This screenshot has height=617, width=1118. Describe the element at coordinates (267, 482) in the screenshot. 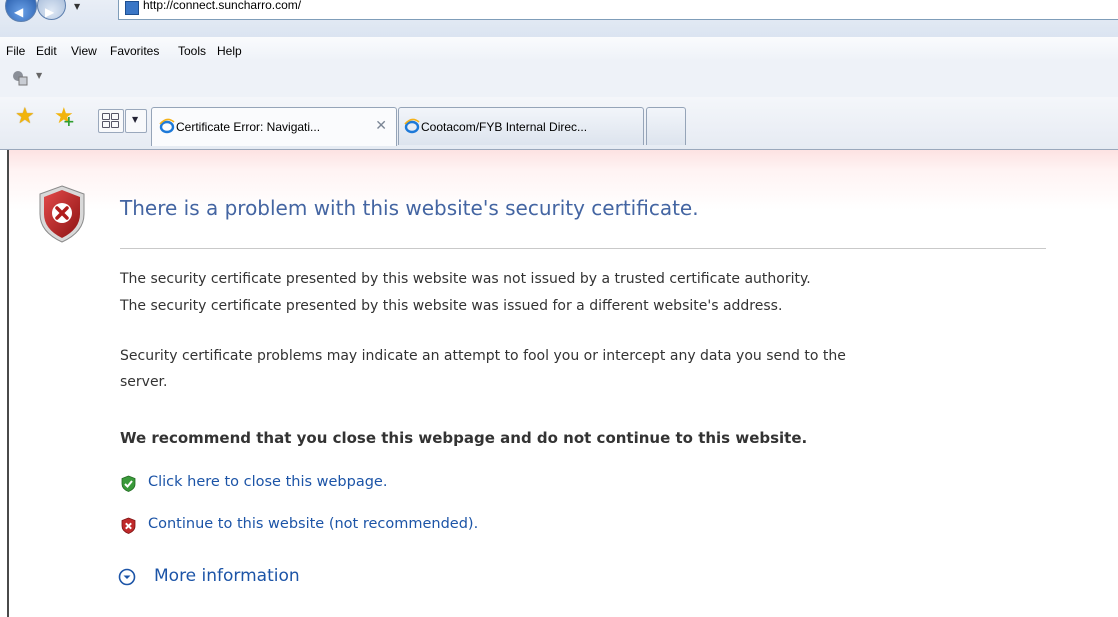

I see `close-page-link-label: Click here to close this webpage.` at that location.